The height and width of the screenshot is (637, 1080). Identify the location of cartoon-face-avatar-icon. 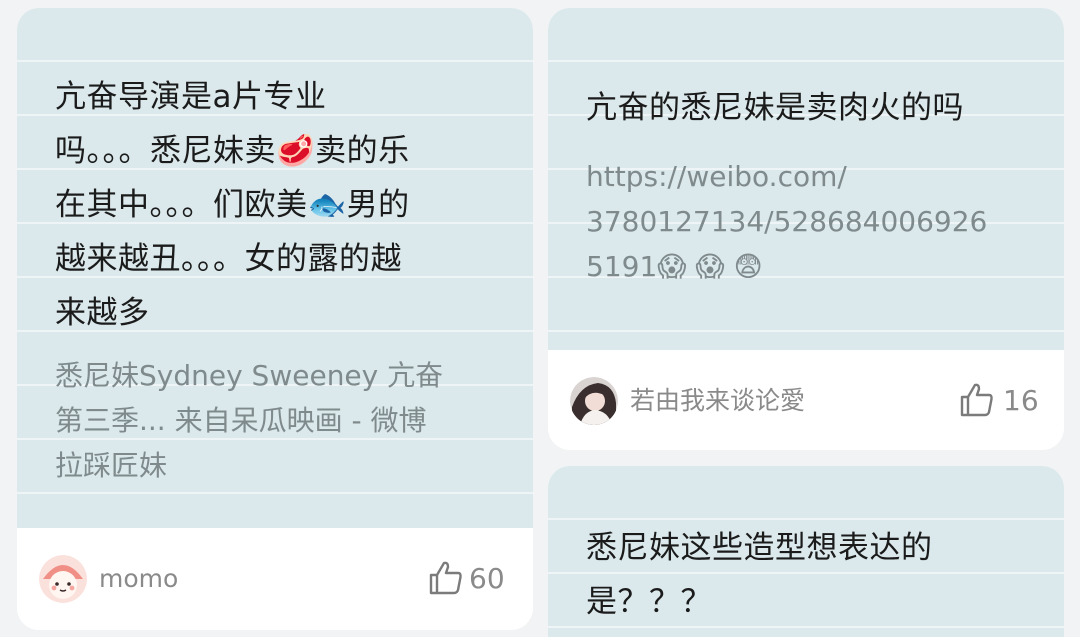
(63, 579).